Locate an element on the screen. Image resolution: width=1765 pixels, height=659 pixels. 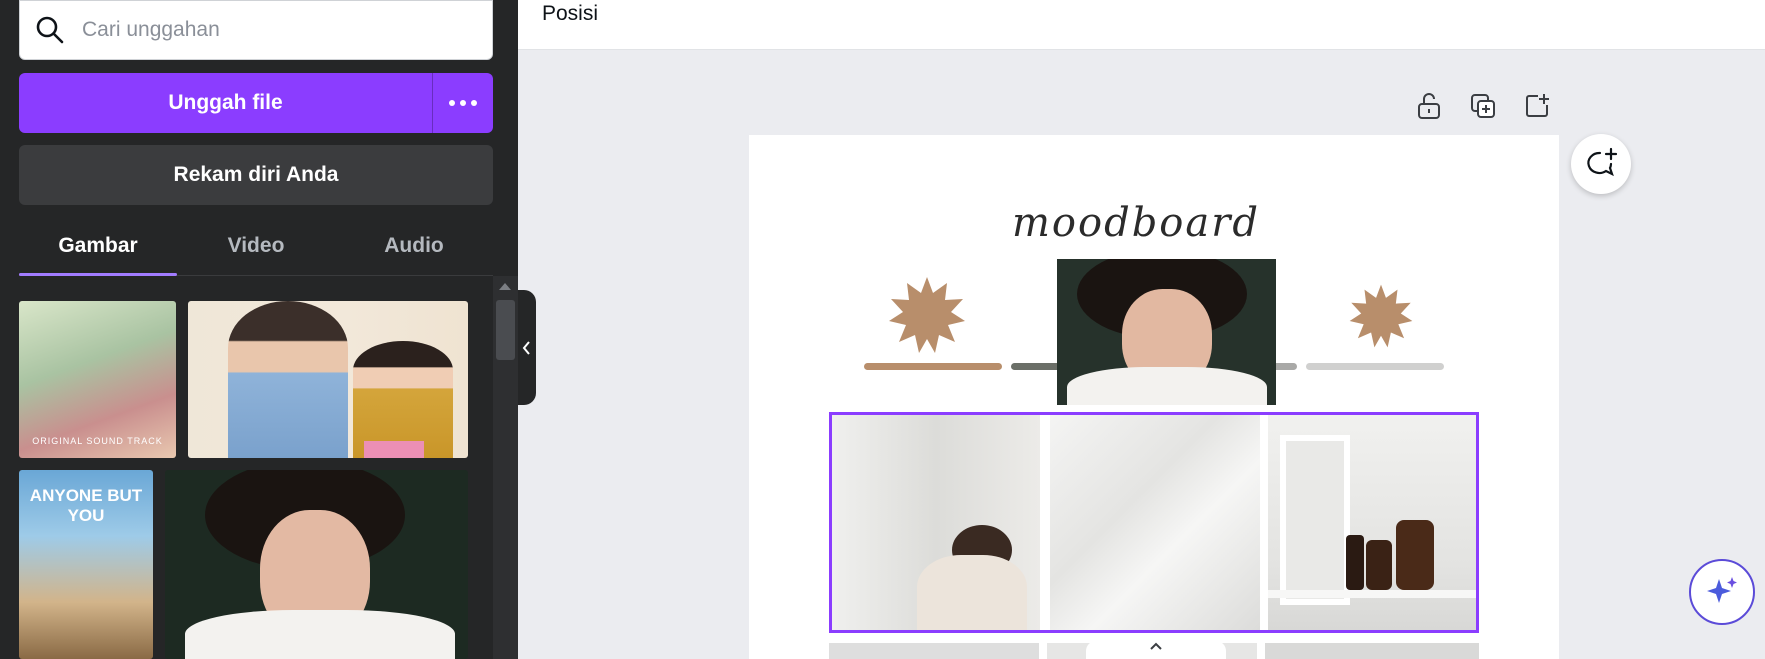
upload-file-button-group: Unggah file is located at coordinates (256, 103).